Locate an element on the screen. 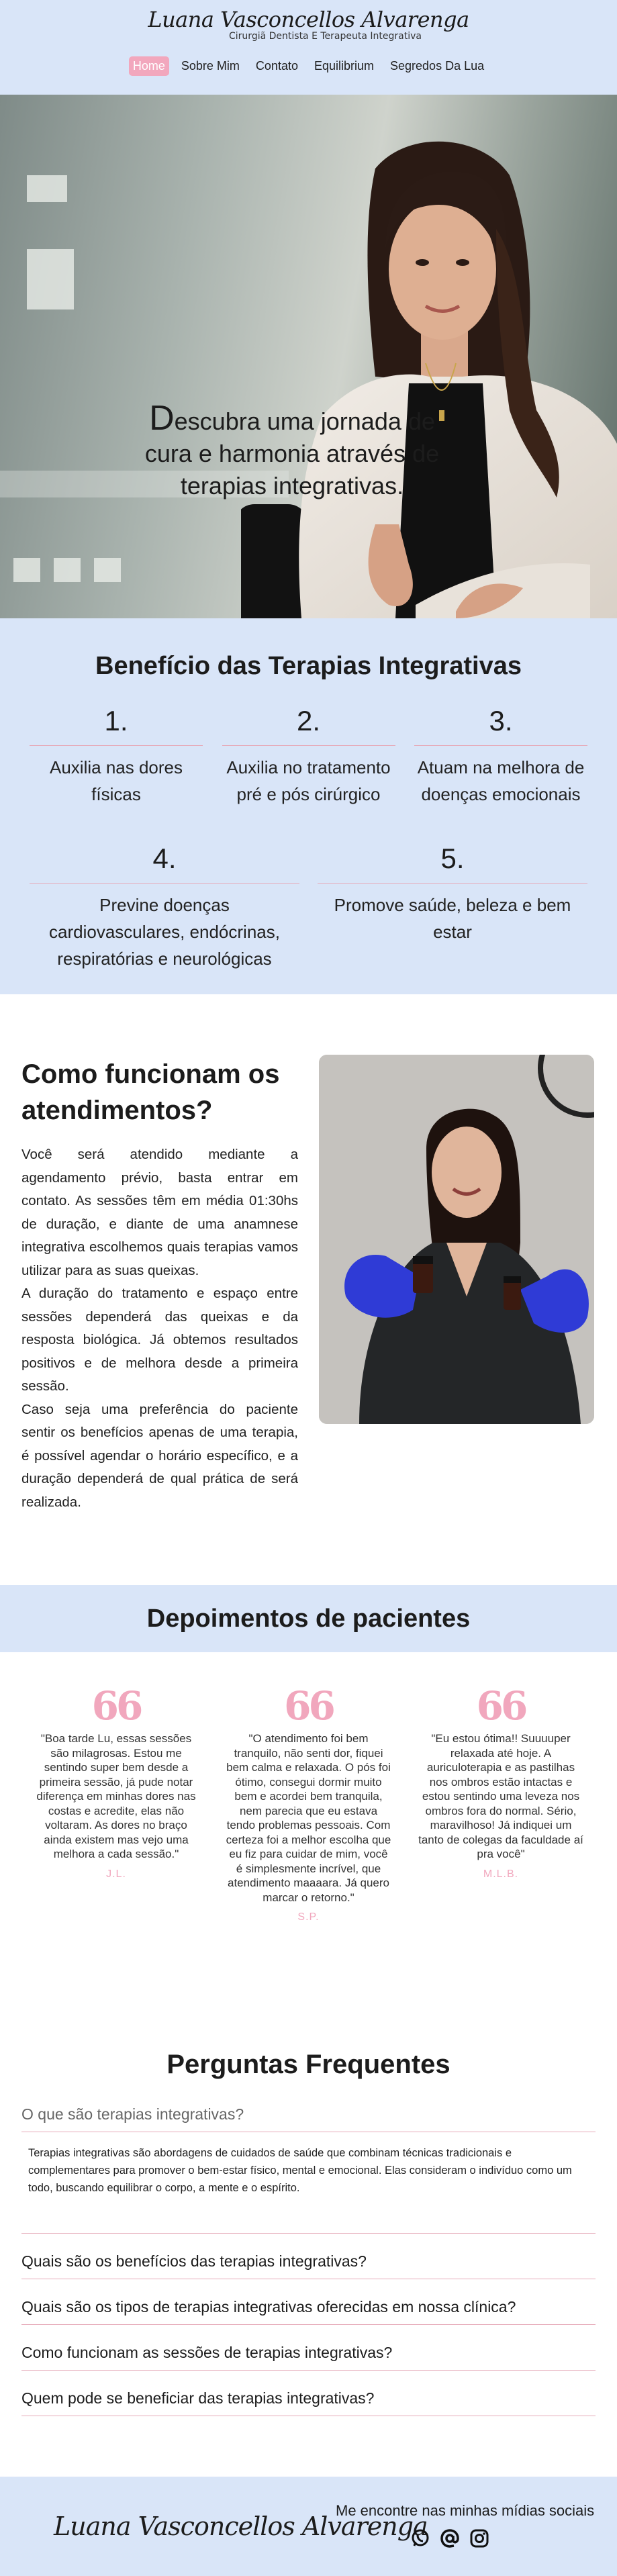 The image size is (617, 2576). benefit-number: 1. is located at coordinates (116, 725).